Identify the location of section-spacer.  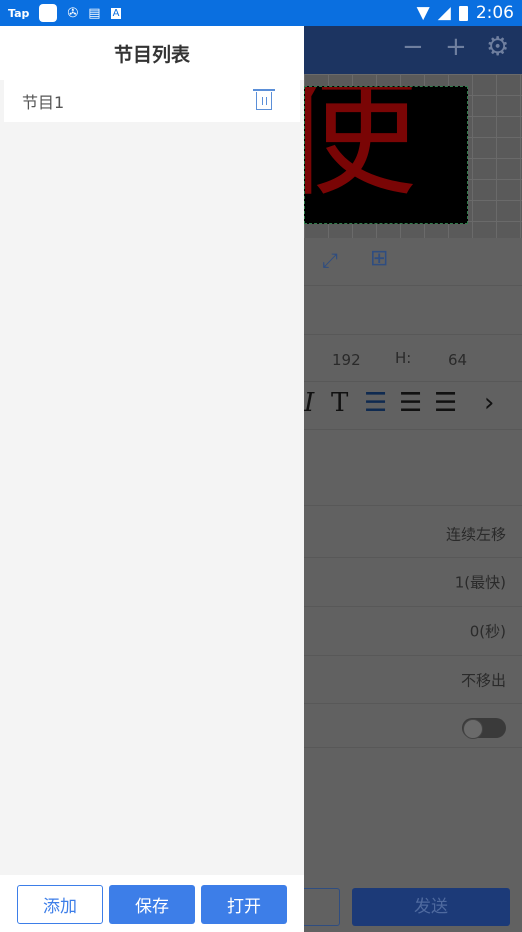
(413, 310).